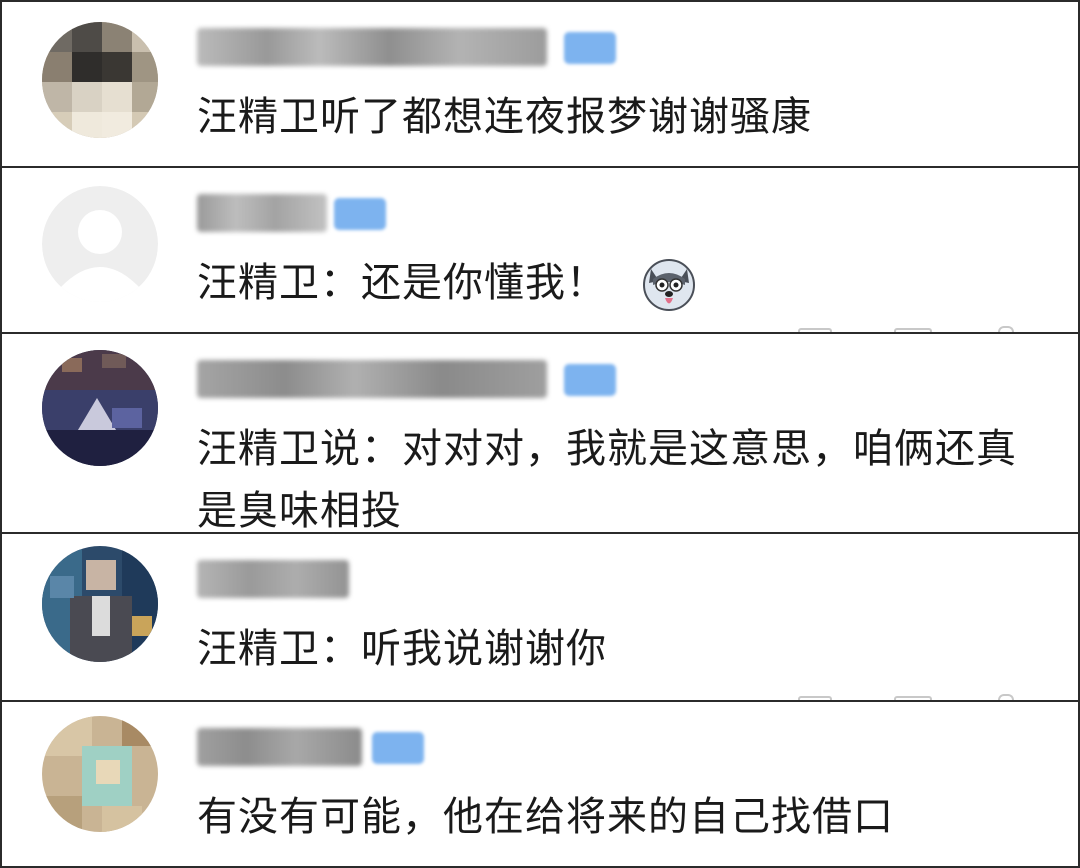 The image size is (1080, 868). What do you see at coordinates (299, 511) in the screenshot?
I see `comment-text-line: 是臭味相投` at bounding box center [299, 511].